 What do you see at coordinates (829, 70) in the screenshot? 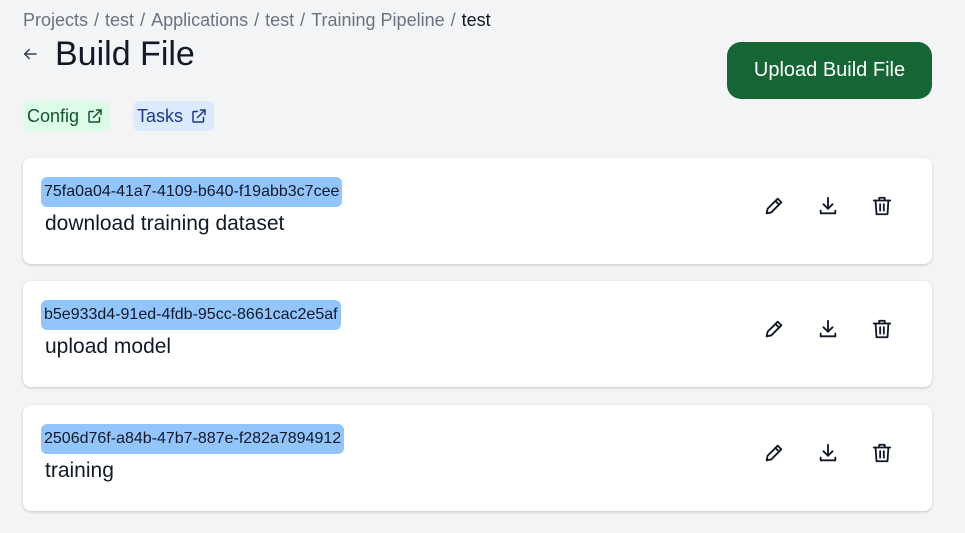
I see `upload-build-file-button: Upload Build File` at bounding box center [829, 70].